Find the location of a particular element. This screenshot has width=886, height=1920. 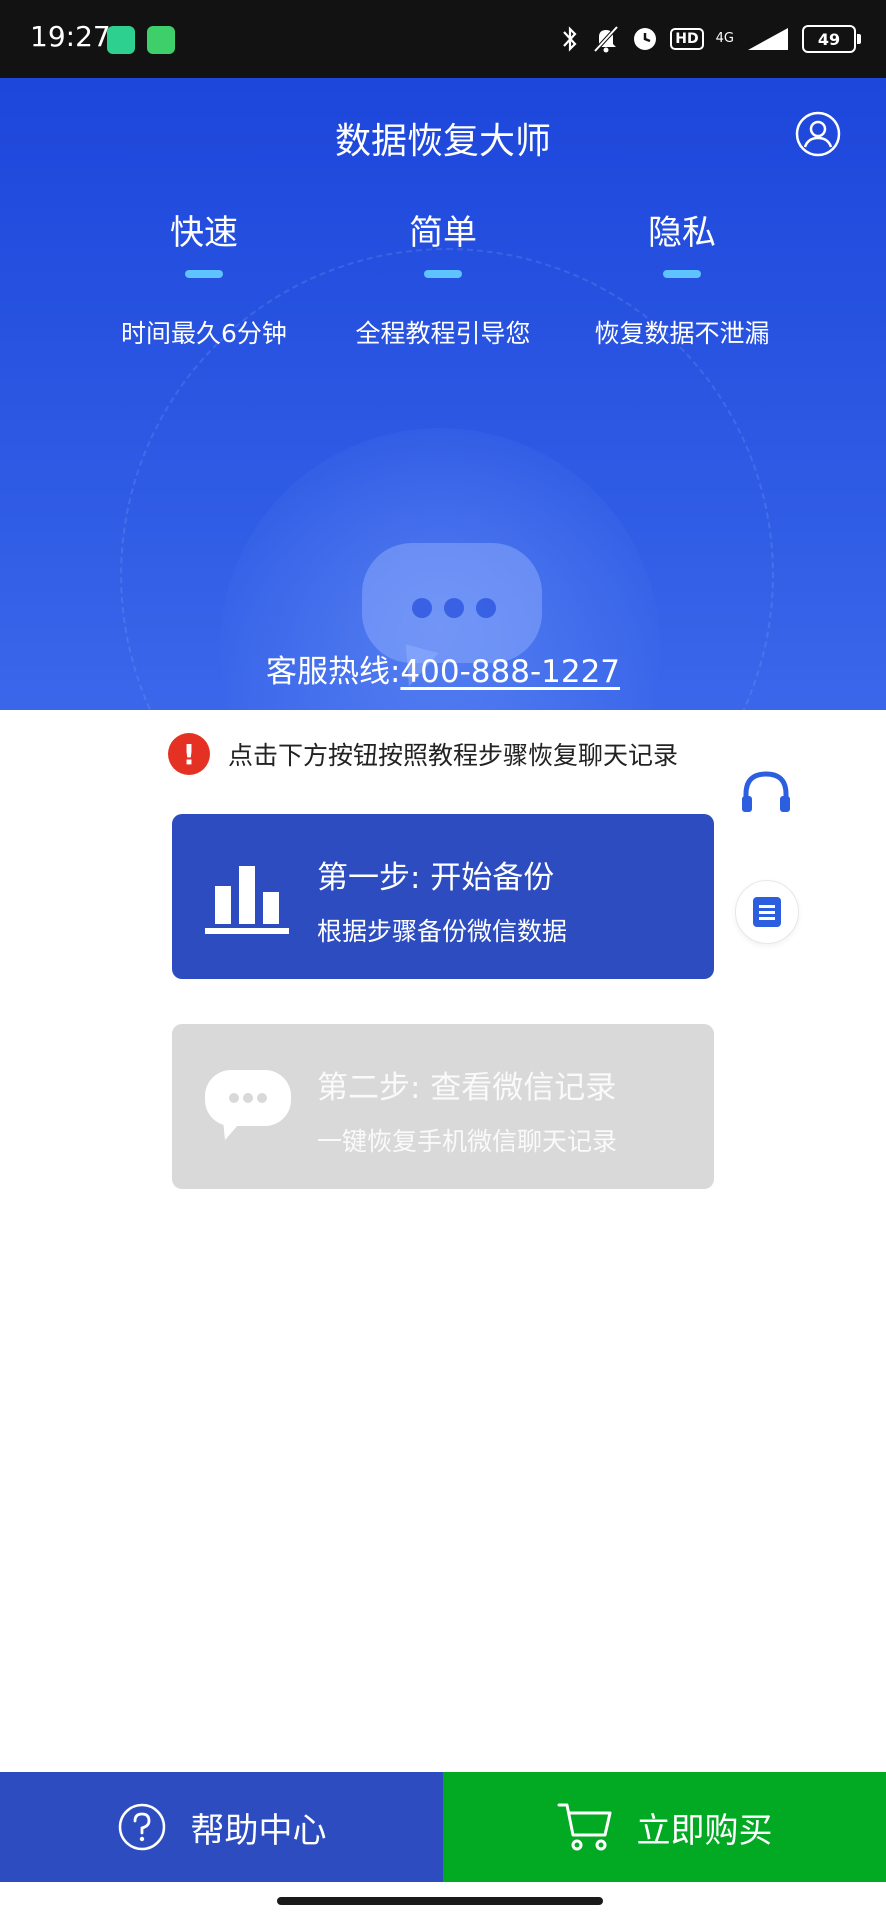

step-title: 第一步: 开始备份 is located at coordinates (436, 878).